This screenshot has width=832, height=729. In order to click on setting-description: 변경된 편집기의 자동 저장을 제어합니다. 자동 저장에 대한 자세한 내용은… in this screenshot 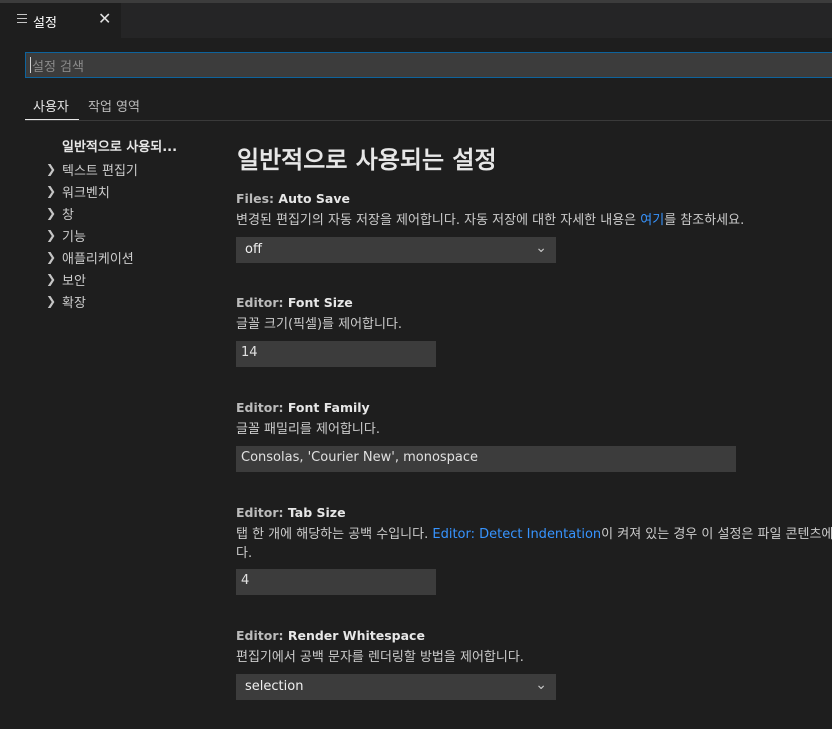, I will do `click(534, 220)`.